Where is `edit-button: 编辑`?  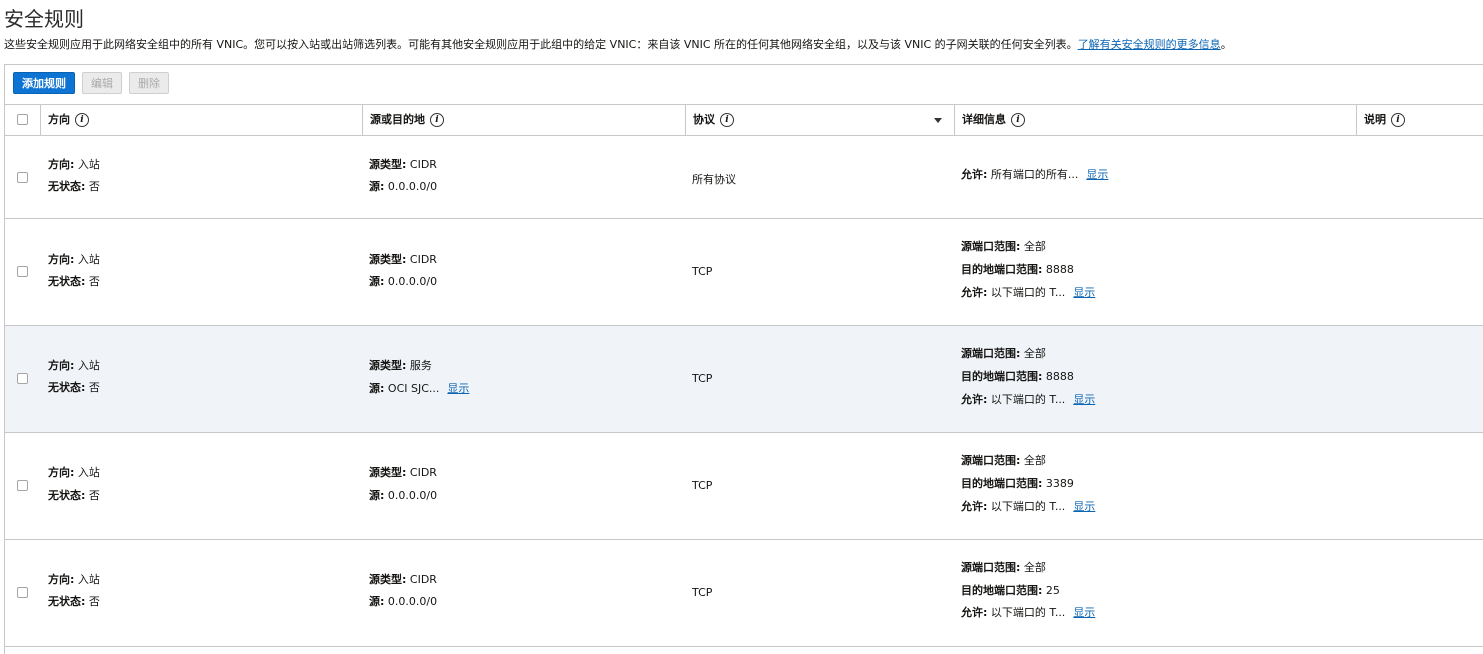 edit-button: 编辑 is located at coordinates (102, 83).